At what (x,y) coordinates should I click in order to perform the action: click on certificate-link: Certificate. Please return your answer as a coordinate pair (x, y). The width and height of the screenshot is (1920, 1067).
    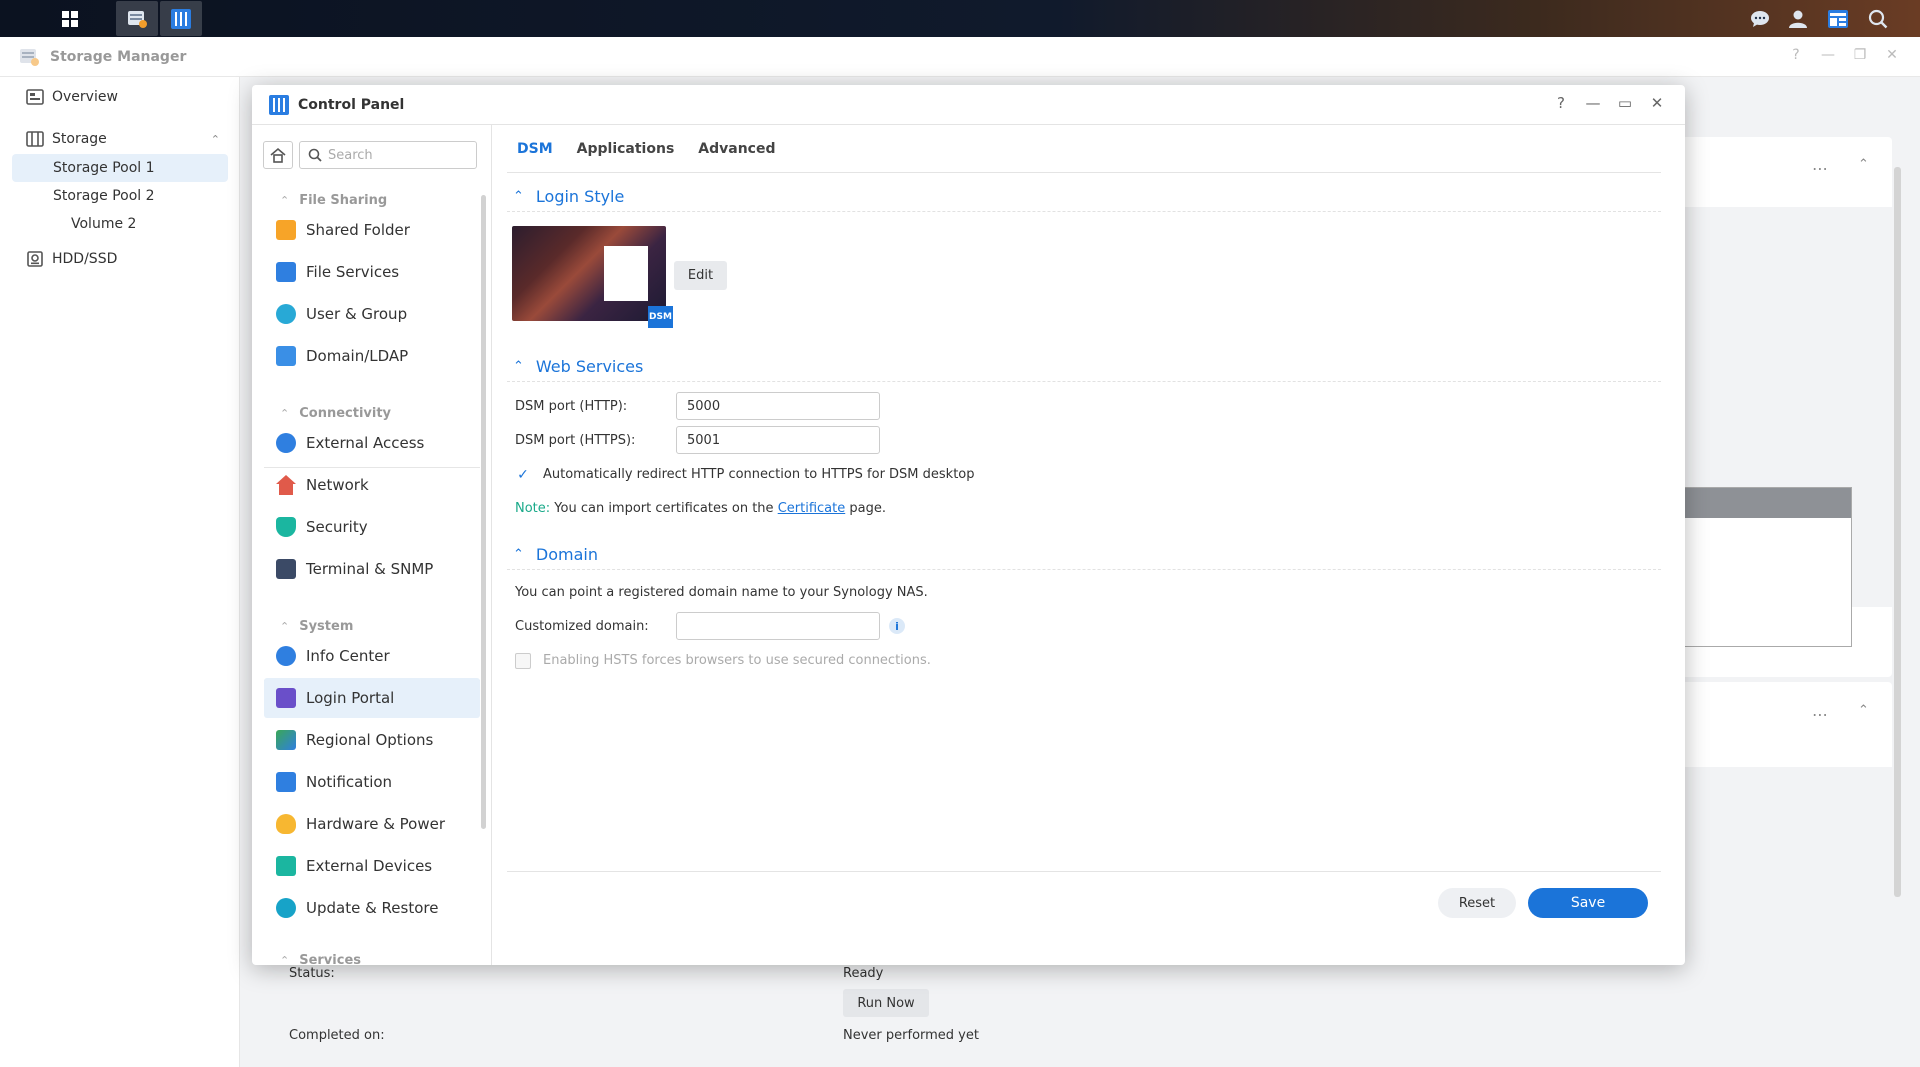
    Looking at the image, I should click on (812, 508).